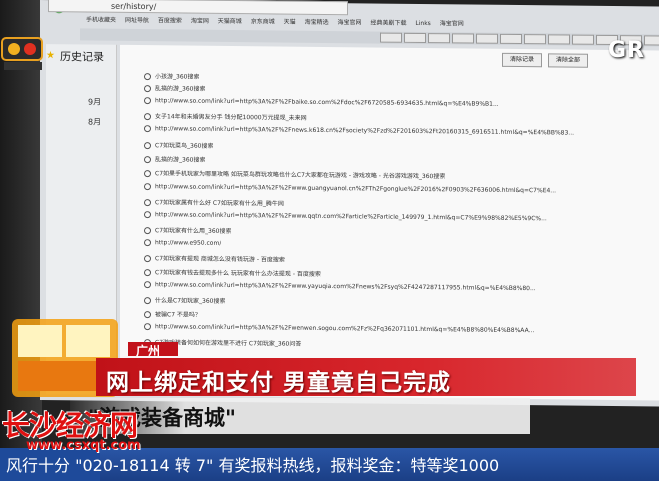 Image resolution: width=659 pixels, height=481 pixels. Describe the element at coordinates (568, 60) in the screenshot. I see `clear-all-button: 清除全部` at that location.